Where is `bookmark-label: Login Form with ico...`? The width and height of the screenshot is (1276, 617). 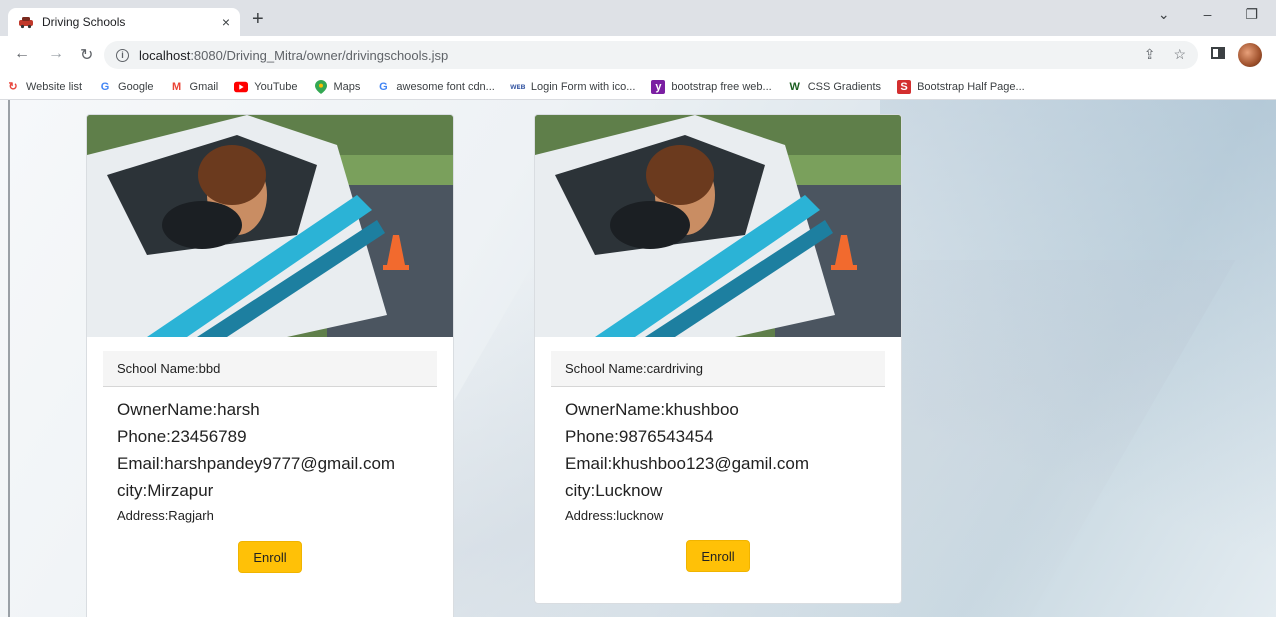
bookmark-label: Login Form with ico... is located at coordinates (583, 86).